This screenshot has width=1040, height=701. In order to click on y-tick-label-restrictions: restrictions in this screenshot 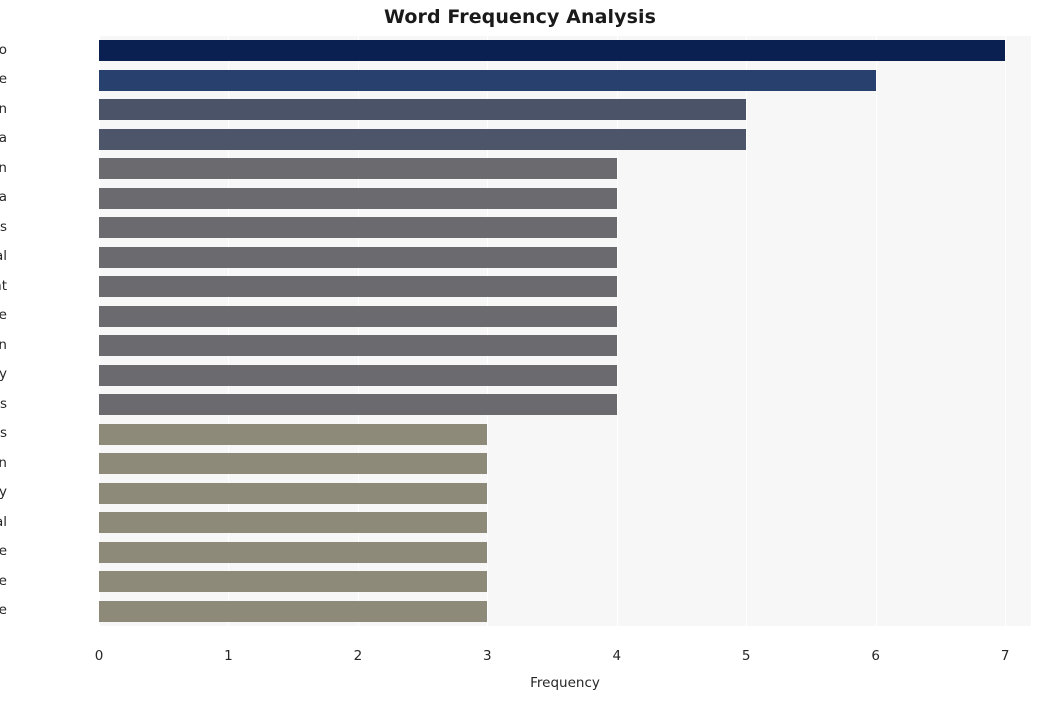, I will do `click(3, 433)`.